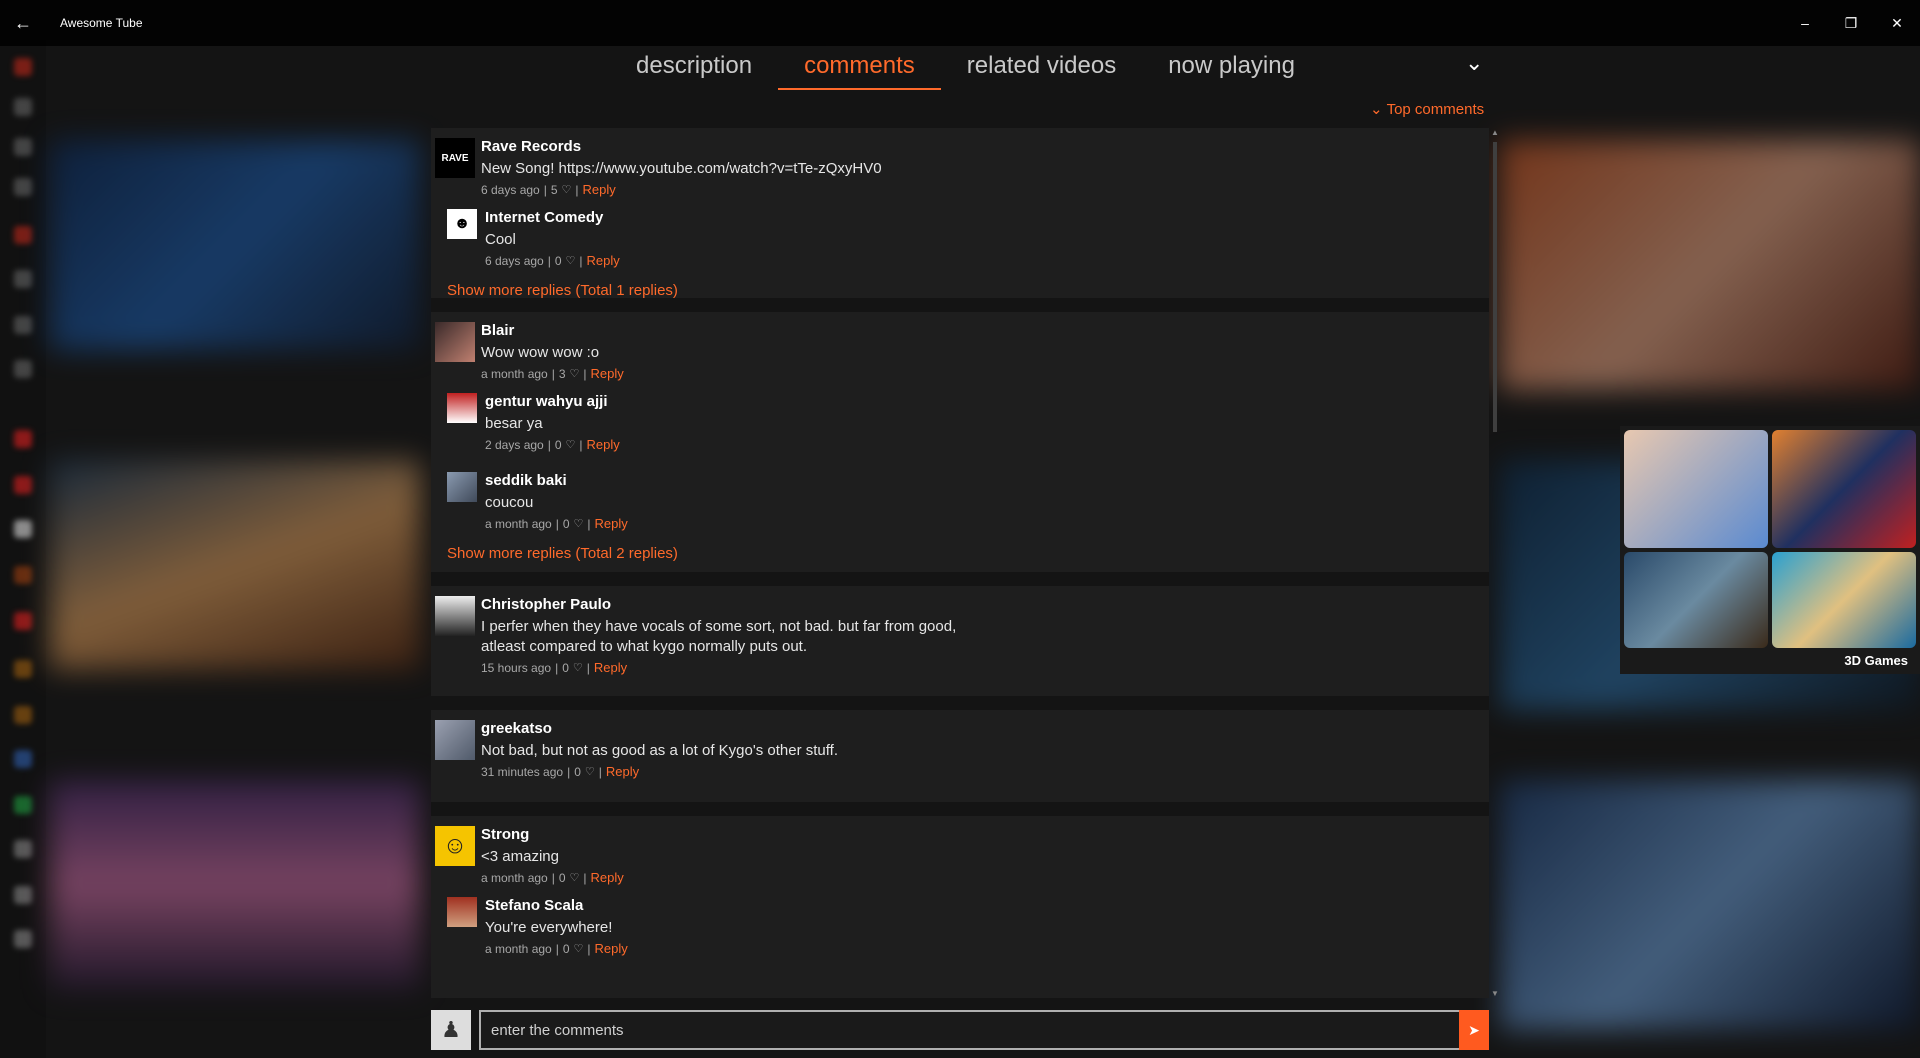 The height and width of the screenshot is (1058, 1920). Describe the element at coordinates (1876, 660) in the screenshot. I see `ad-label: 3D Games` at that location.